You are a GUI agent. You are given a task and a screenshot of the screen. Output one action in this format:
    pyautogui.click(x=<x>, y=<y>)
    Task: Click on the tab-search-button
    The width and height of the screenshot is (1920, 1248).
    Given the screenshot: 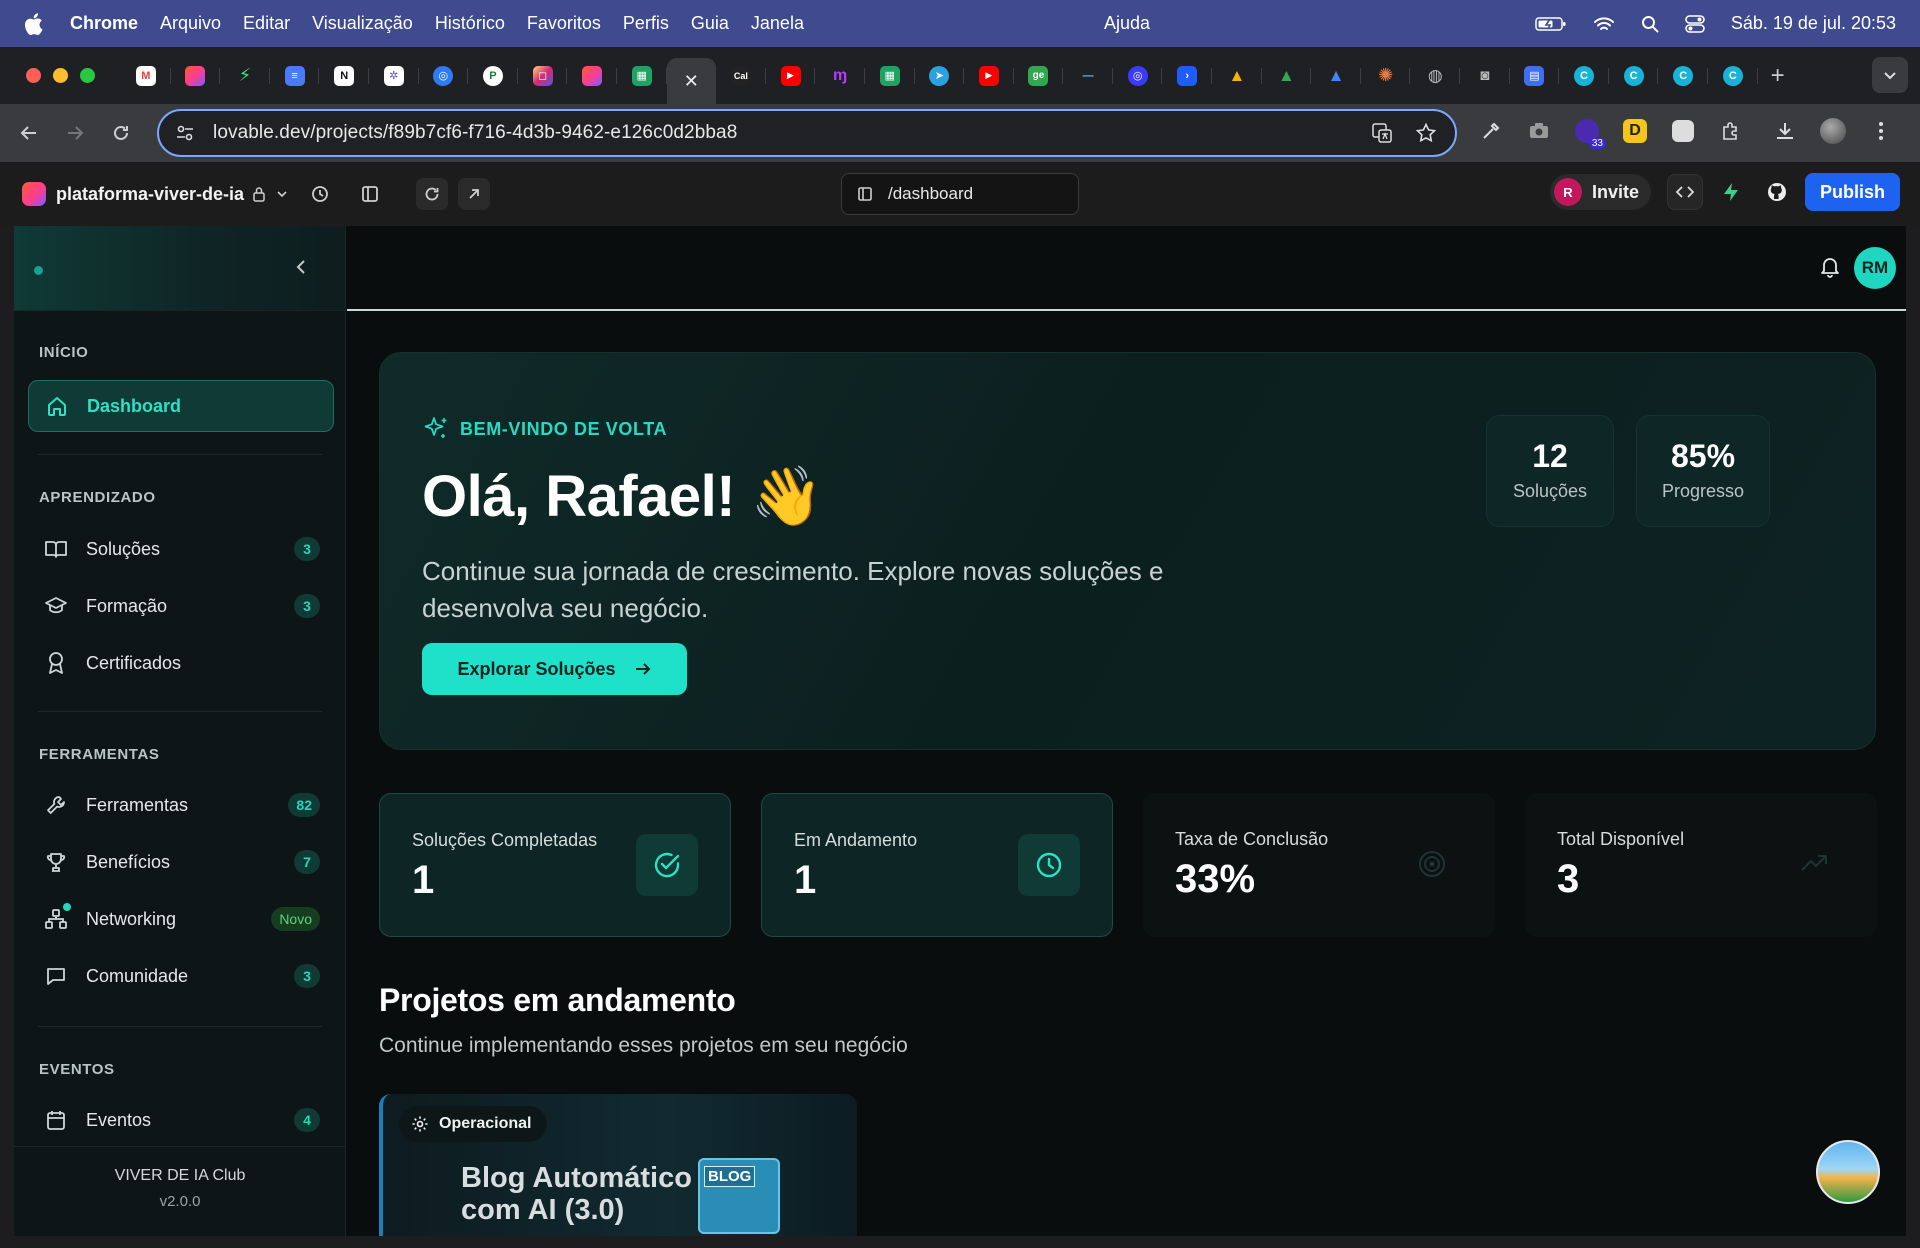 What is the action you would take?
    pyautogui.click(x=1890, y=75)
    